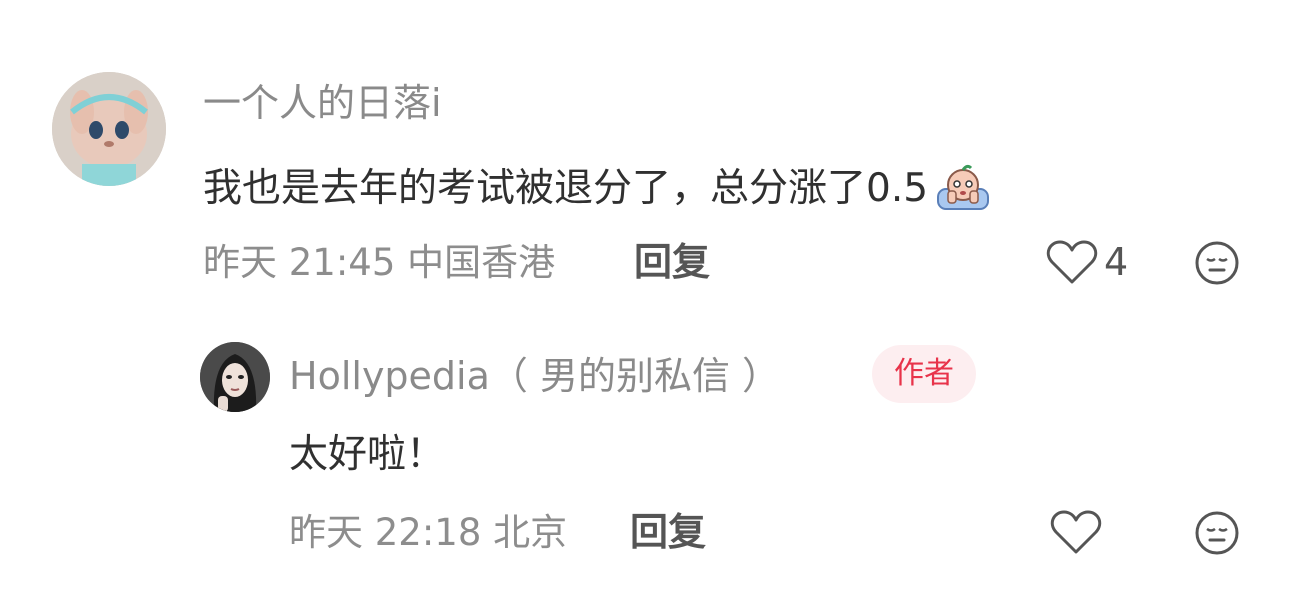  I want to click on commenter-avatar, so click(109, 129).